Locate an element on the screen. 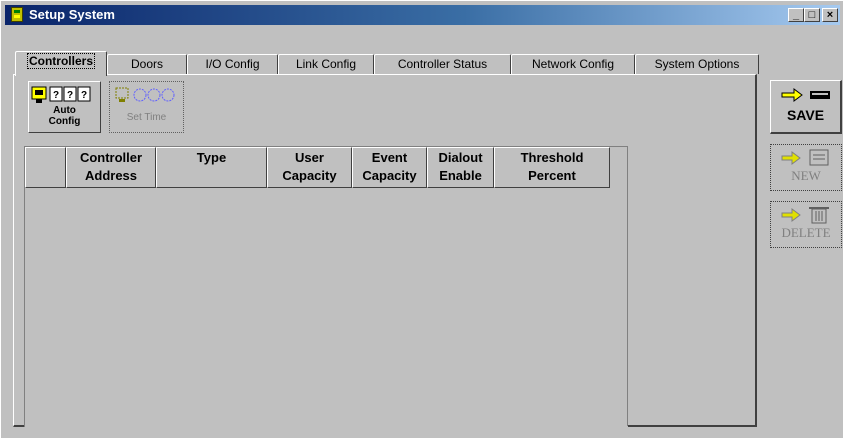 The image size is (843, 438). delete-icon is located at coordinates (805, 215).